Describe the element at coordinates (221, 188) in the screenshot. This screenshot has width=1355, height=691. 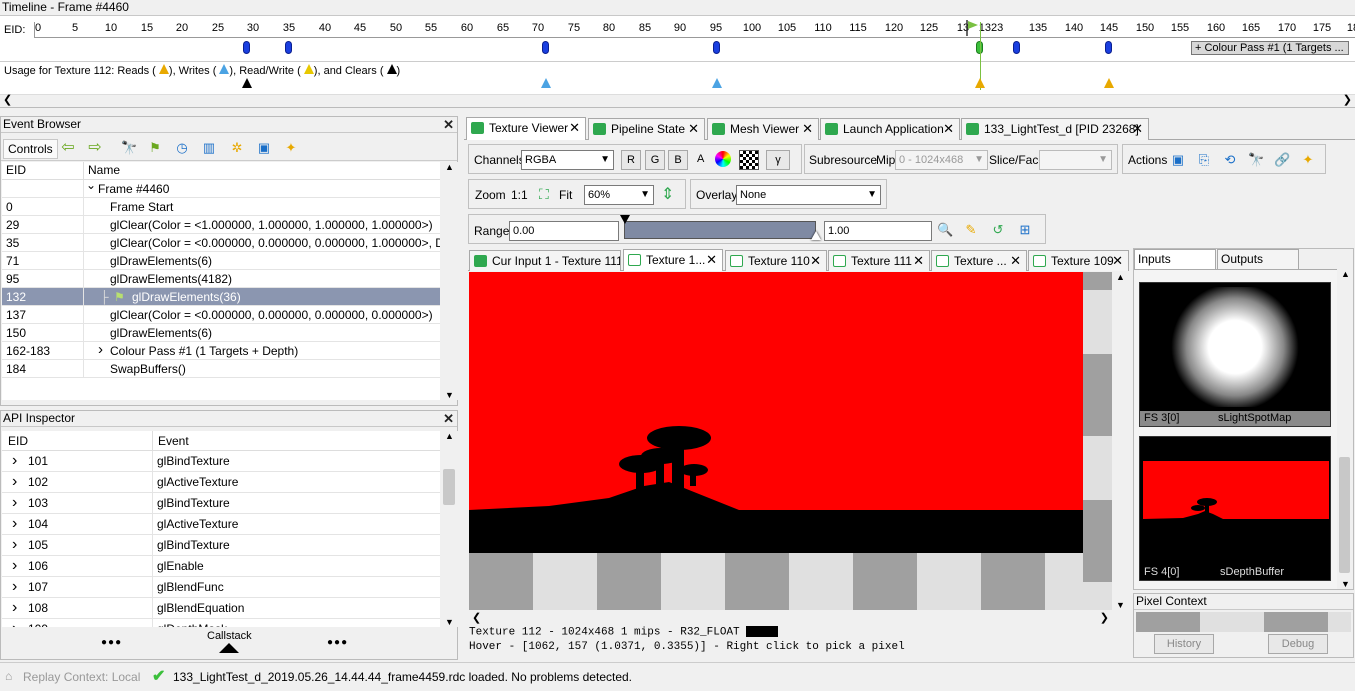
I see `event-row: ⌄ Frame #4460` at that location.